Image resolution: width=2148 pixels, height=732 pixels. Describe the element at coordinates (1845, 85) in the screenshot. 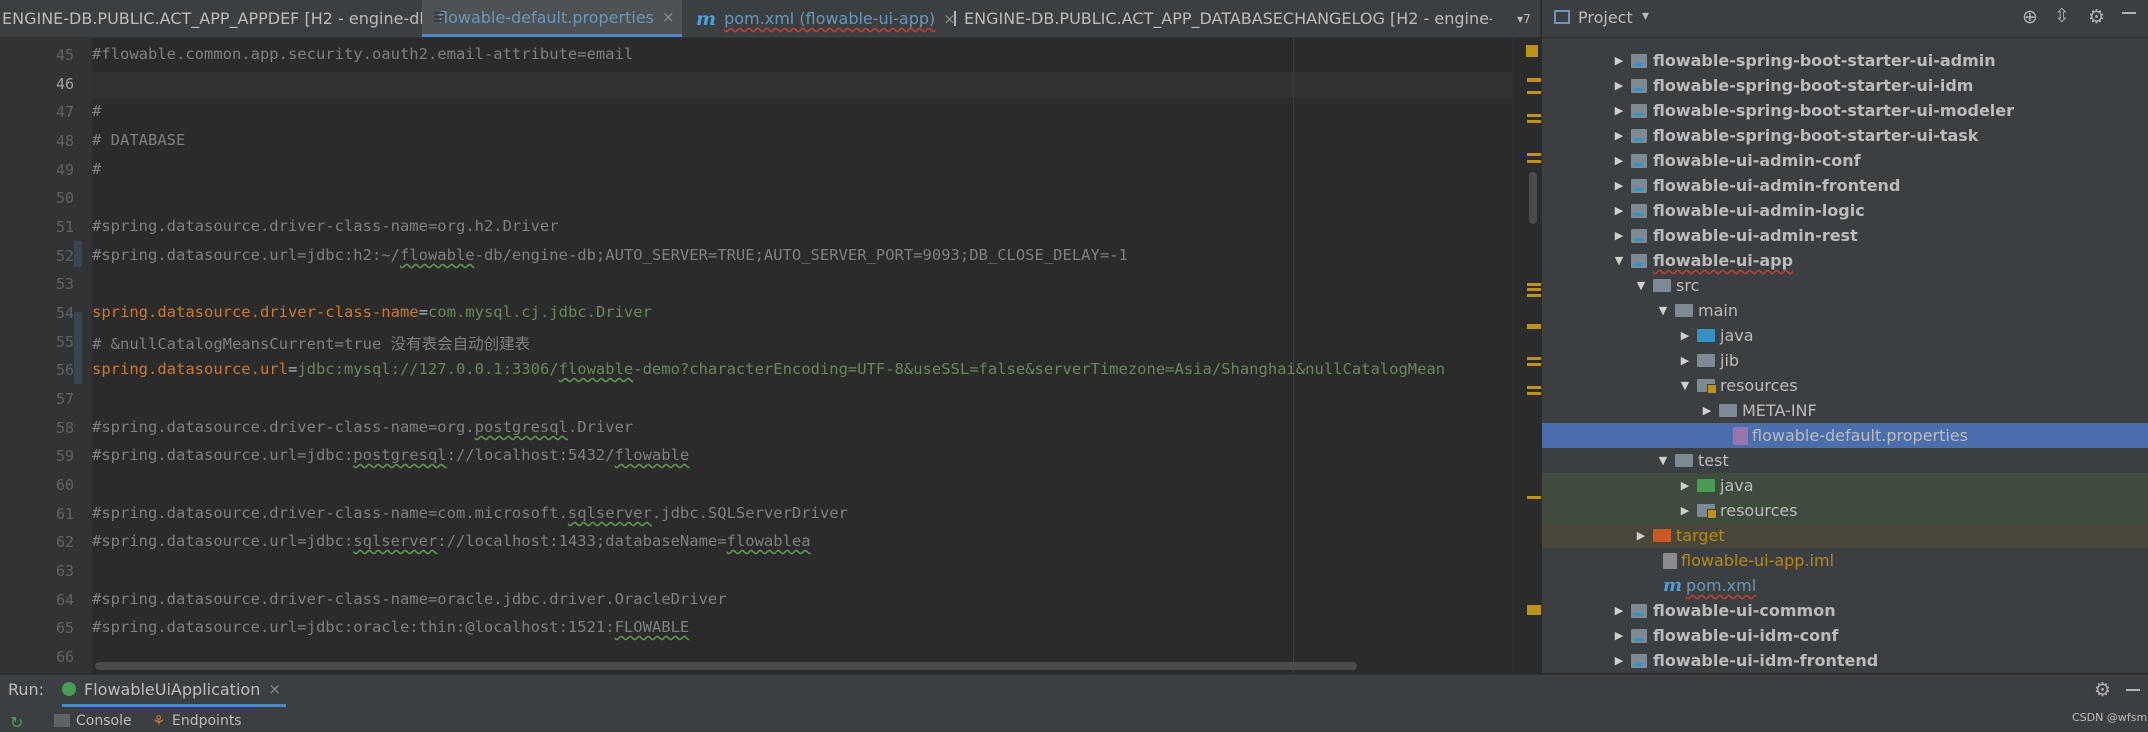

I see `tree-item: ▶ flowable-spring-boot-starter-ui-idm` at that location.